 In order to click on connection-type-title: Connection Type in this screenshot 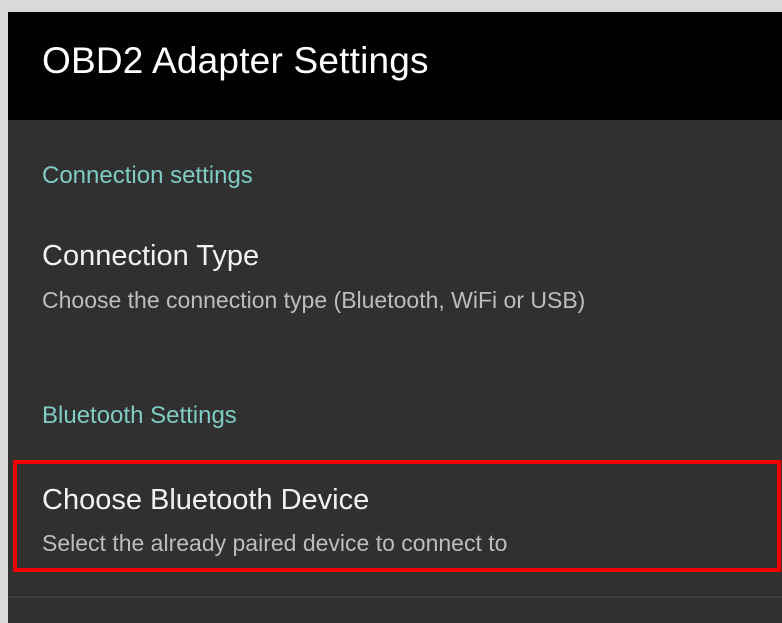, I will do `click(151, 256)`.